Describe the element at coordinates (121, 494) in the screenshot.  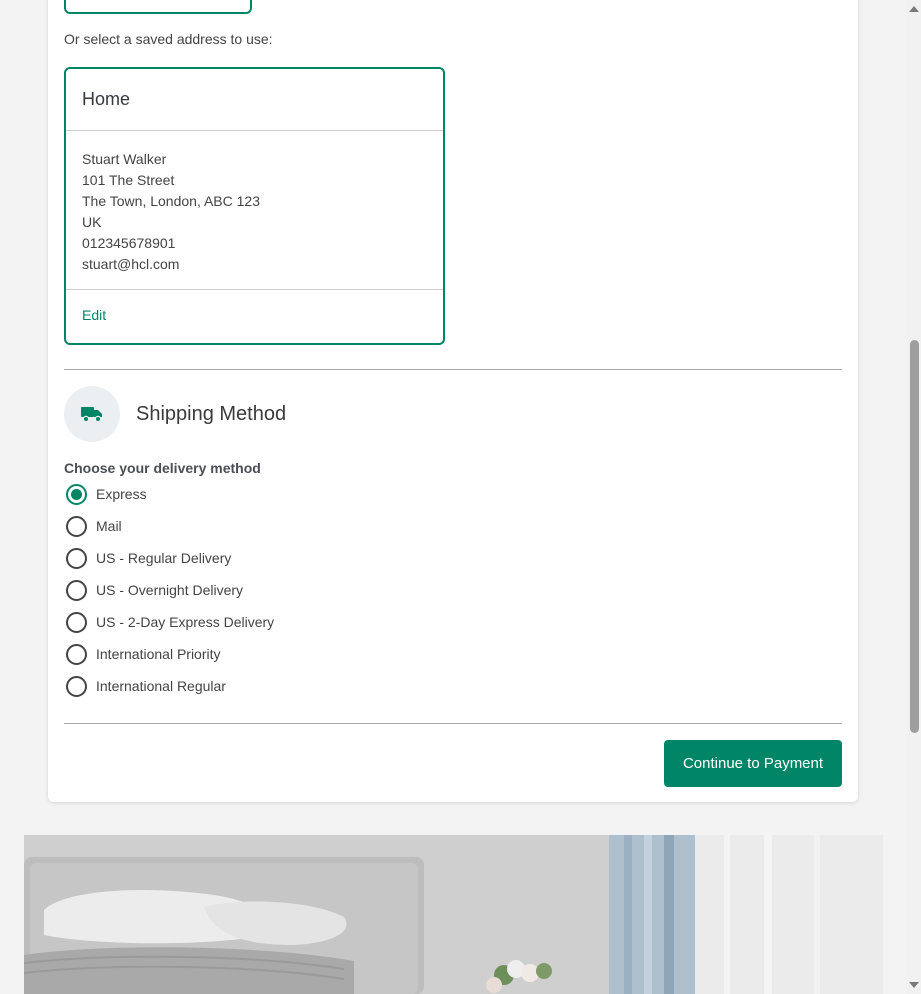
I see `option-label: Express` at that location.